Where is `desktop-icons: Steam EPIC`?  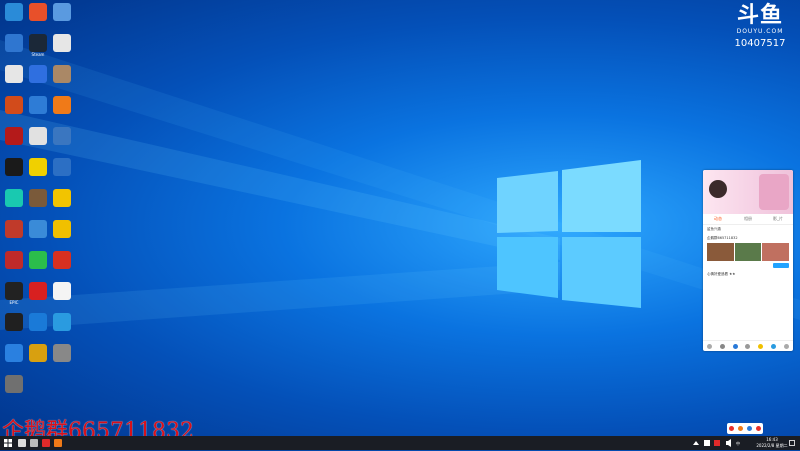 desktop-icons: Steam EPIC is located at coordinates (40, 218).